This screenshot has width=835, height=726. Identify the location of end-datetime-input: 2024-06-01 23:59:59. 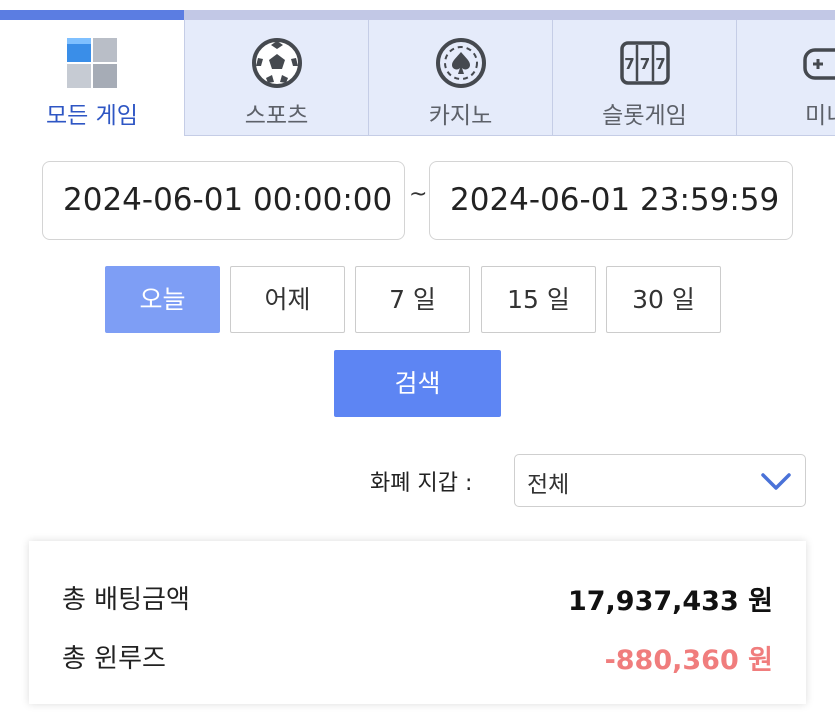
(611, 200).